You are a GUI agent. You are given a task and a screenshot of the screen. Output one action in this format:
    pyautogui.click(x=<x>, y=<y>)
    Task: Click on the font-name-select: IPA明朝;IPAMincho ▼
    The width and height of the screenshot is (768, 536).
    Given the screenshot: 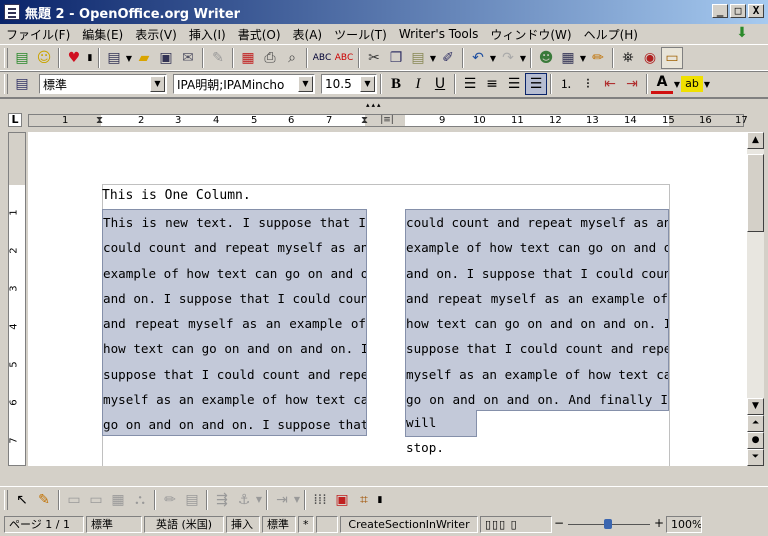 What is the action you would take?
    pyautogui.click(x=244, y=84)
    